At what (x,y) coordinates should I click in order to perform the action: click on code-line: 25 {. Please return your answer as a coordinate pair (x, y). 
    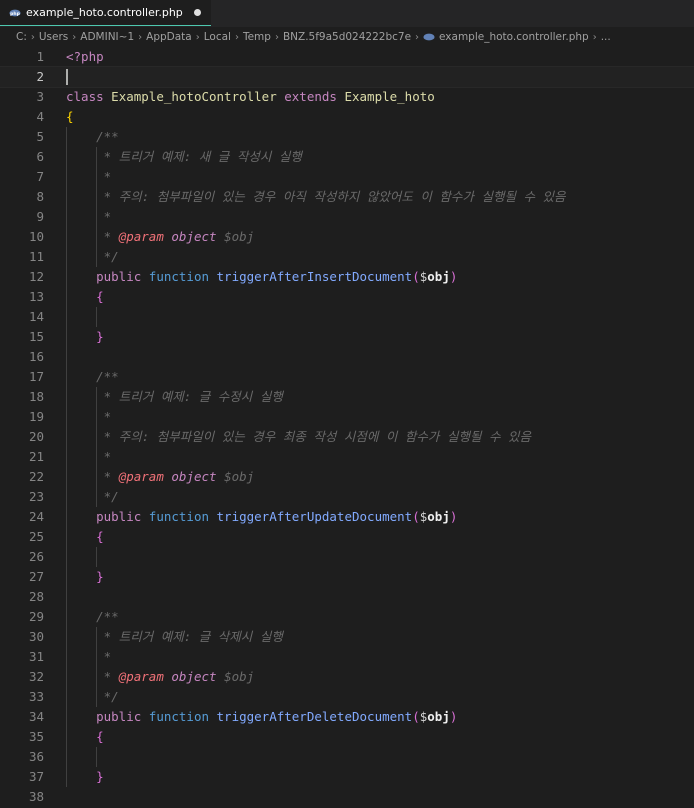
    Looking at the image, I should click on (347, 537).